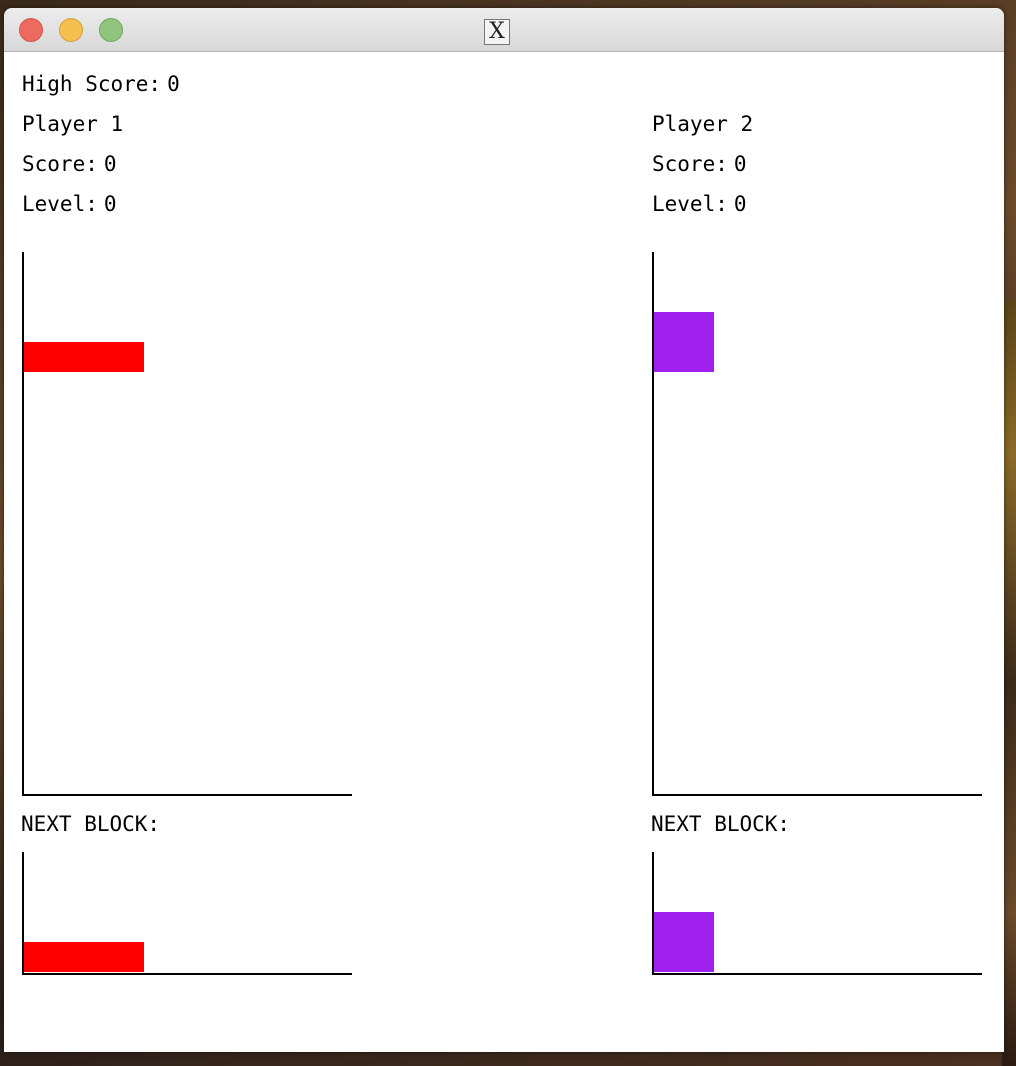  Describe the element at coordinates (92, 84) in the screenshot. I see `high-score-label: High Score:` at that location.